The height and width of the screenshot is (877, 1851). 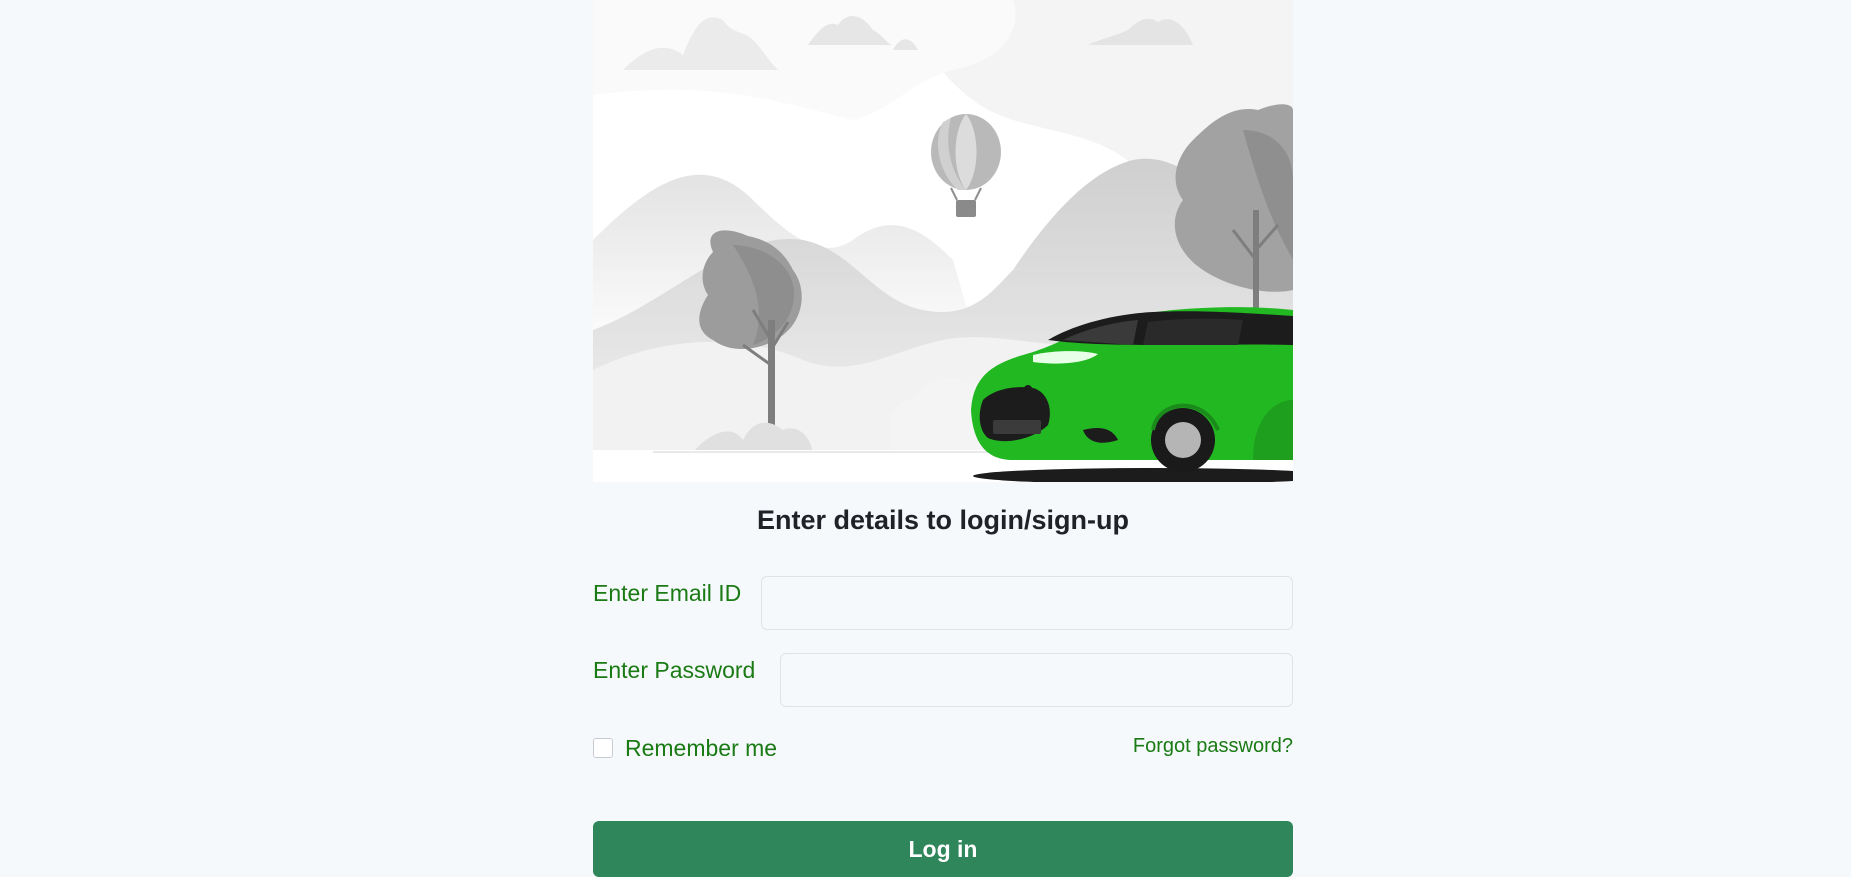 I want to click on remember-me-label: Remember me, so click(x=701, y=748).